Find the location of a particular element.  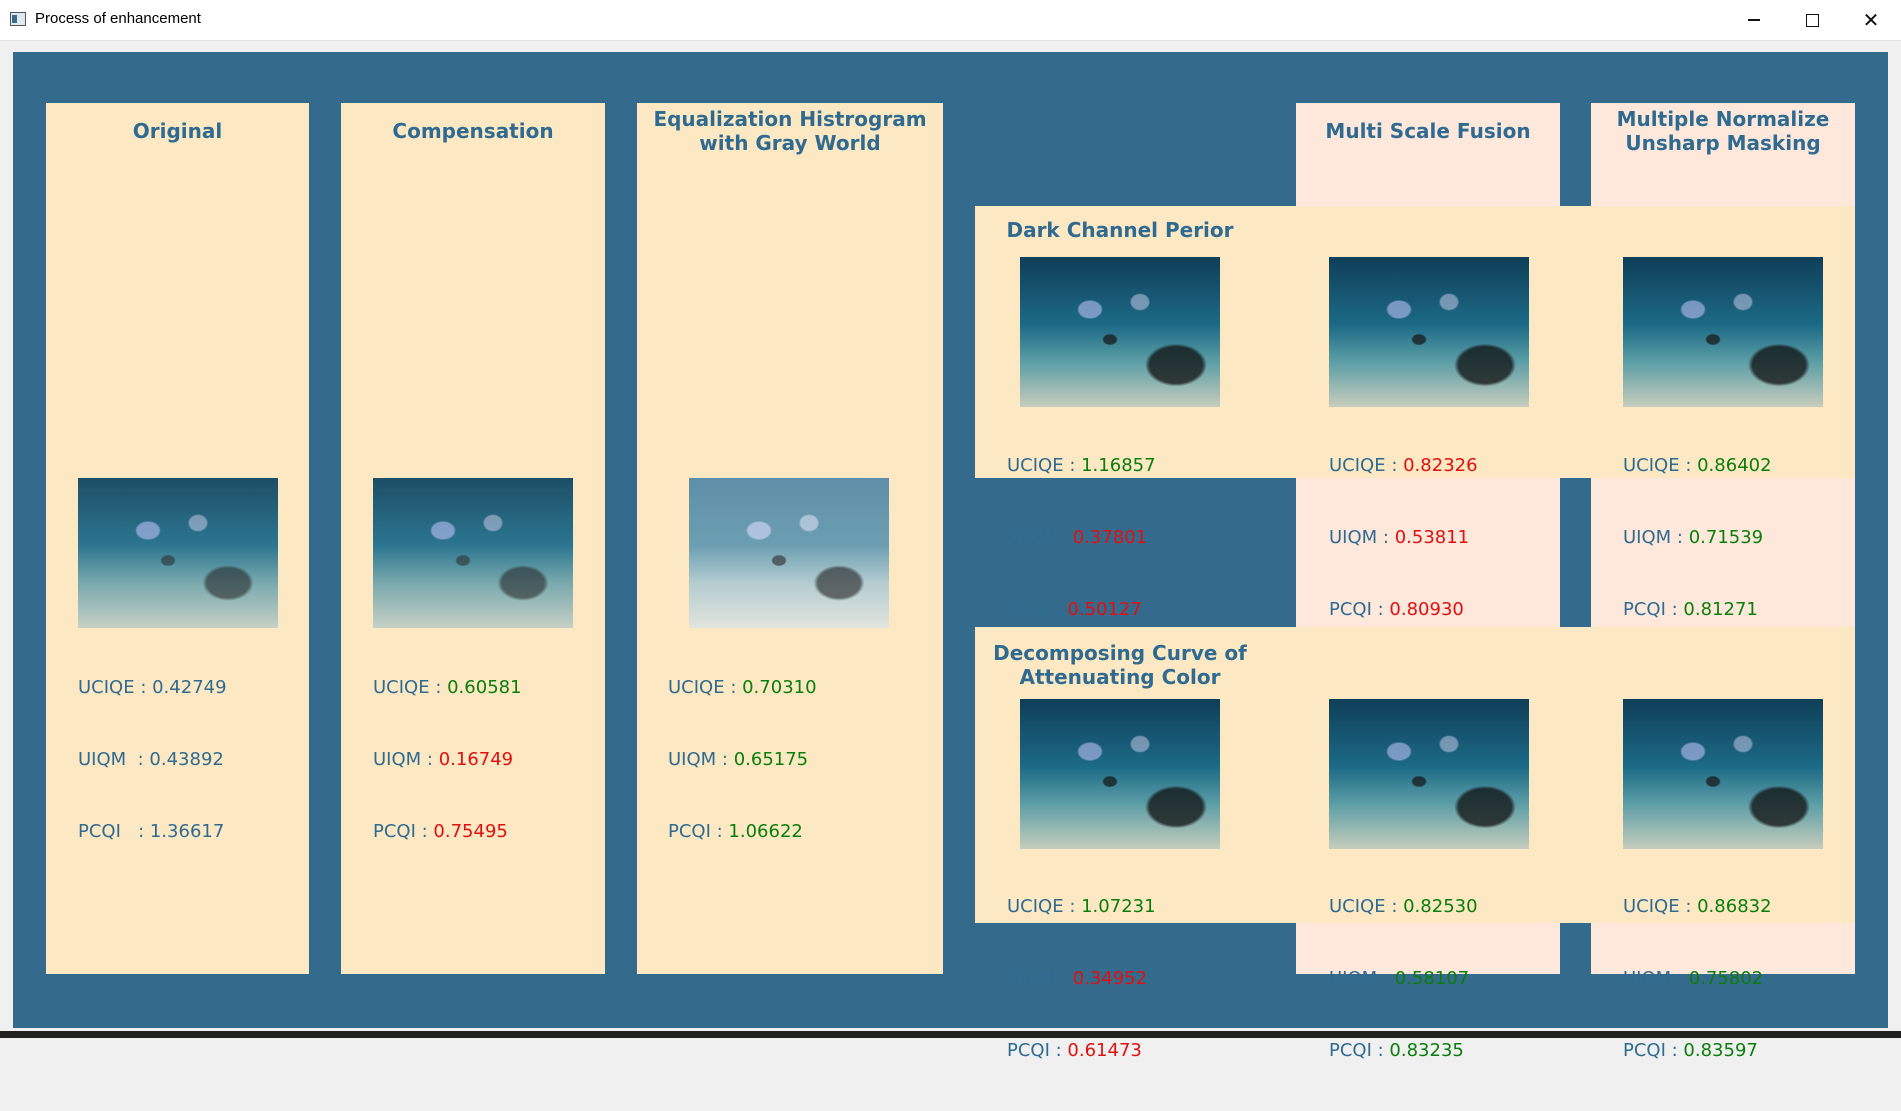

maximize-button is located at coordinates (1812, 20).